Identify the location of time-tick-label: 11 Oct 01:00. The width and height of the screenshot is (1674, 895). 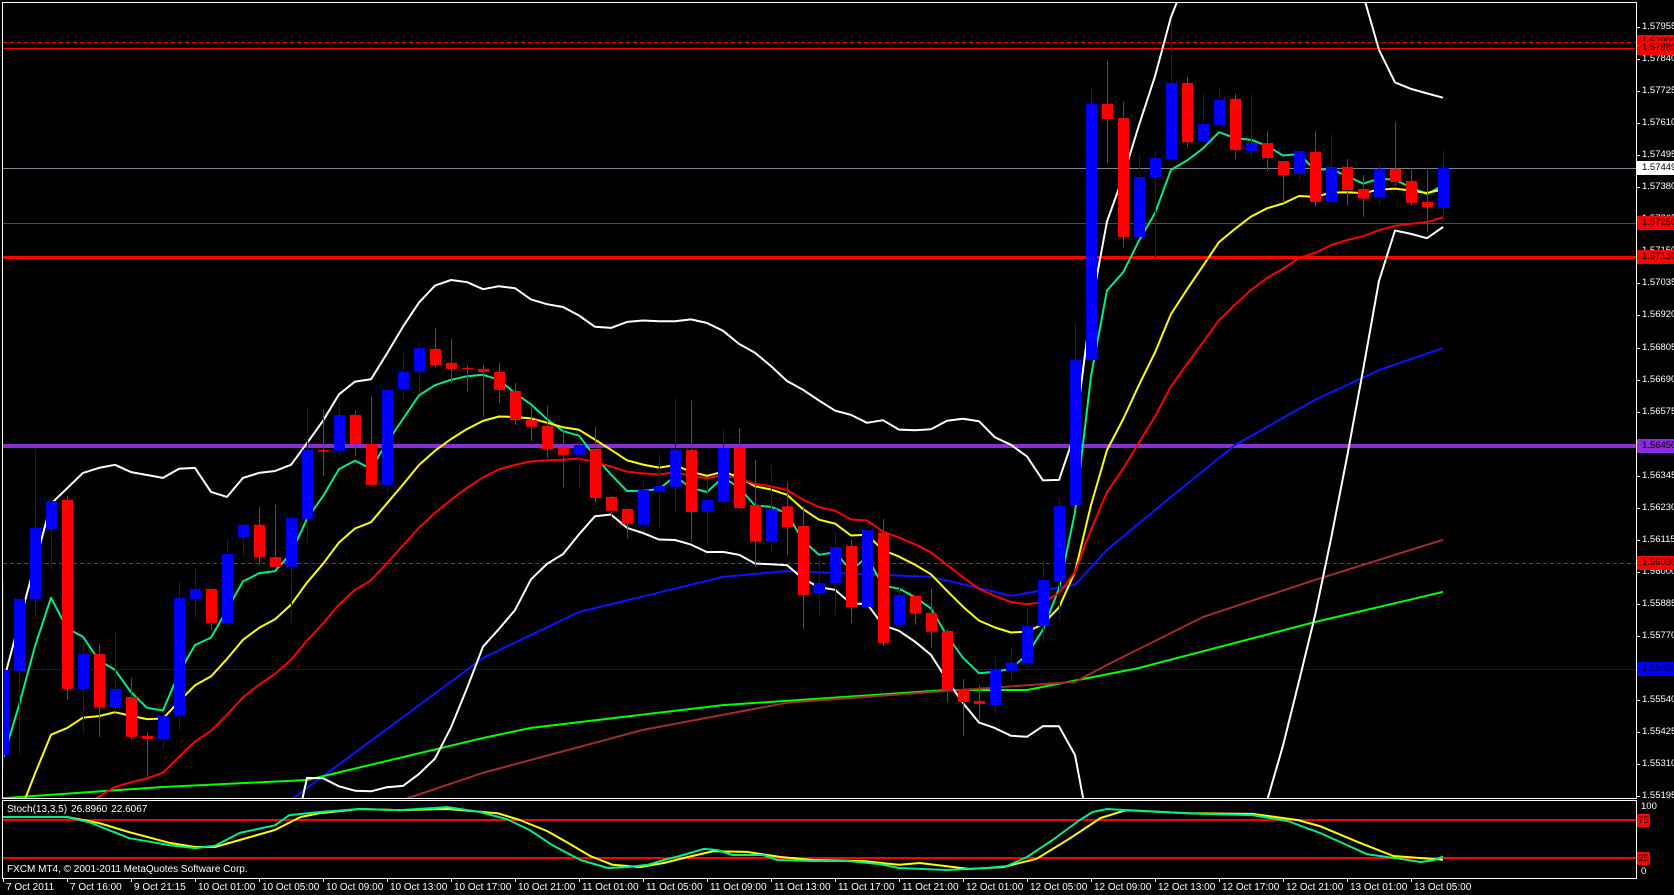
(610, 887).